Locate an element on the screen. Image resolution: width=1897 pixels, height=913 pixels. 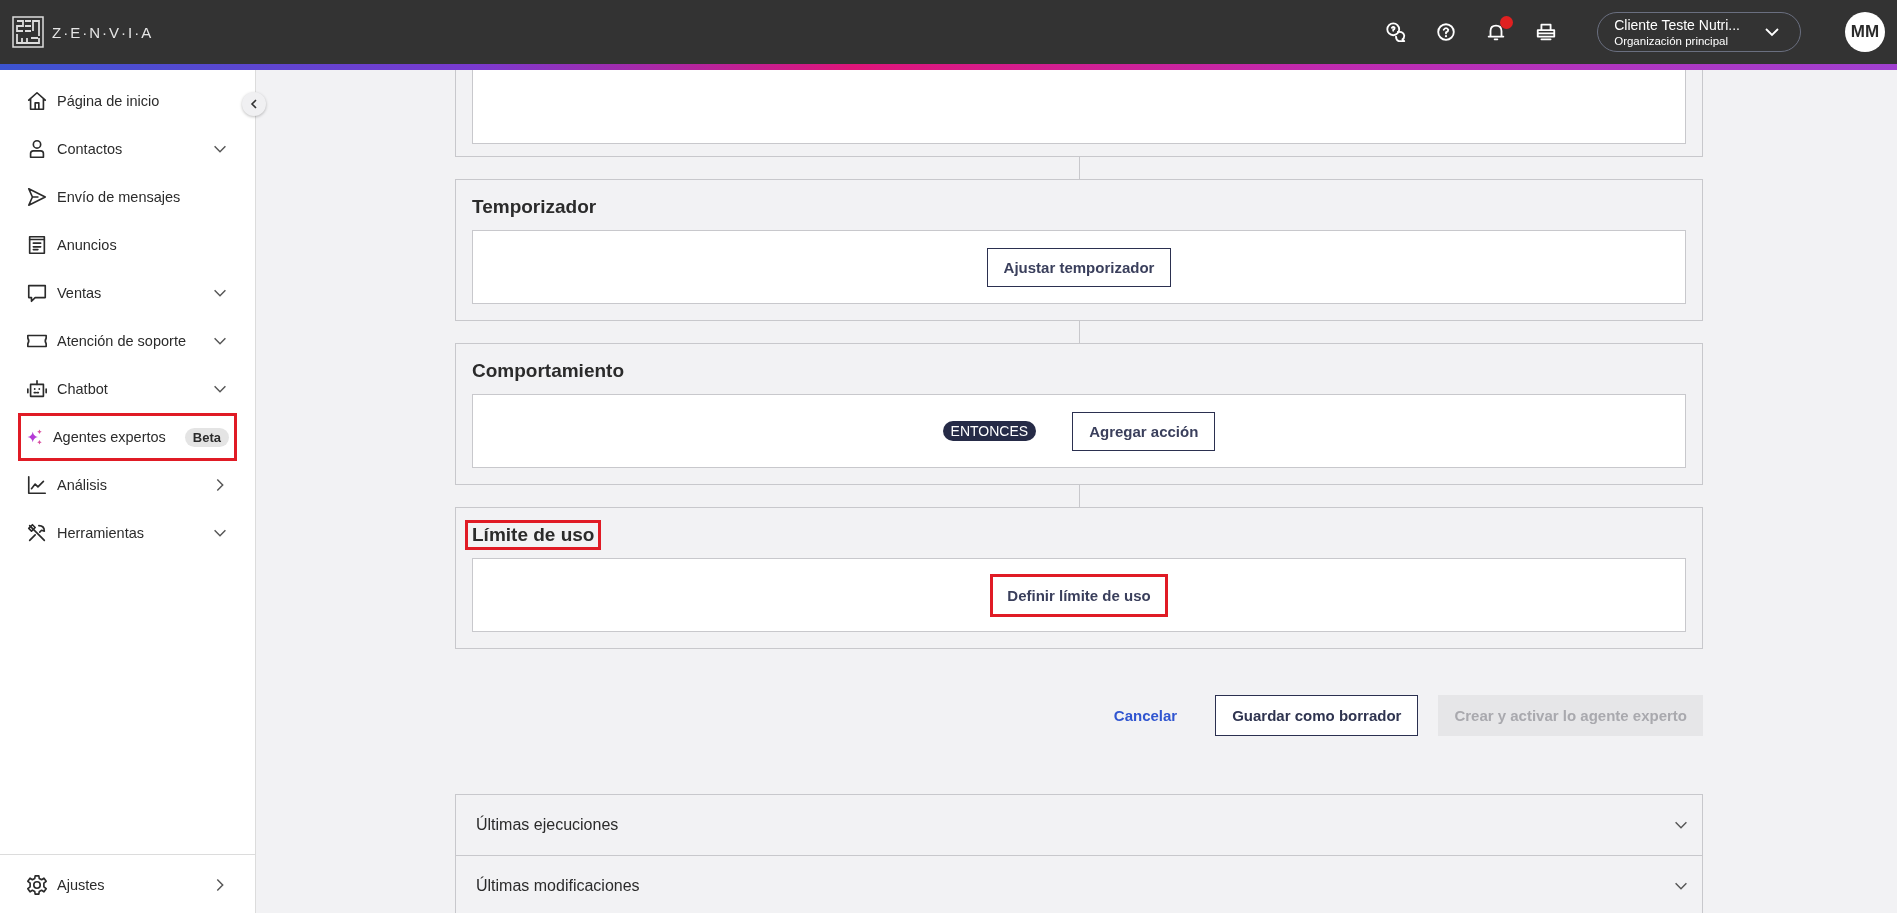
action-button: Definir límite de uso is located at coordinates (1079, 595).